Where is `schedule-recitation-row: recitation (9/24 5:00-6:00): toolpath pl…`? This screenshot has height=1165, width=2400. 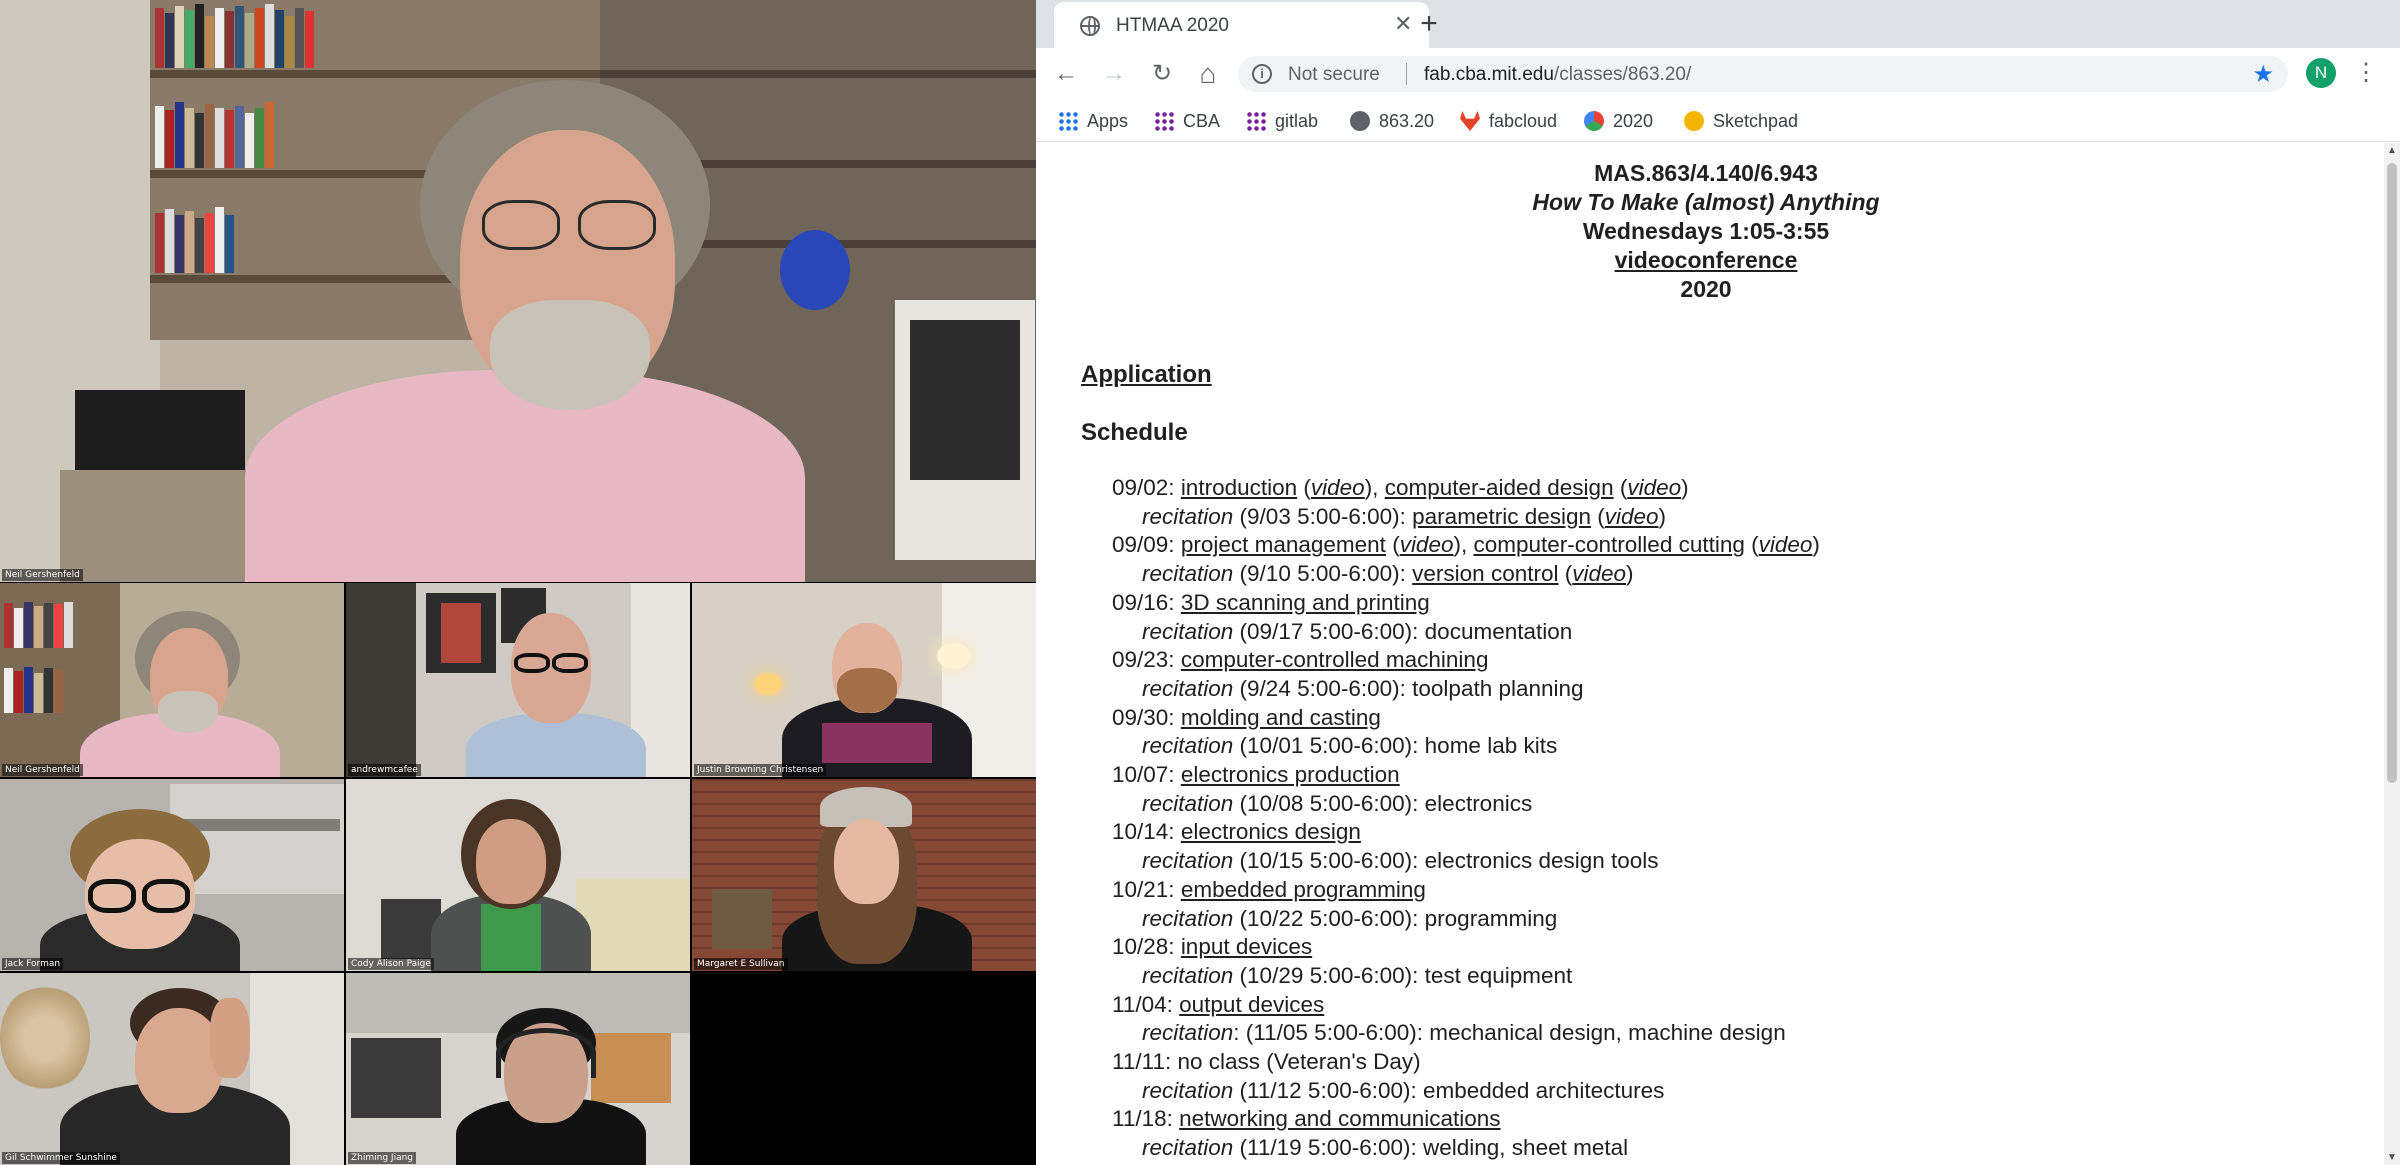 schedule-recitation-row: recitation (9/24 5:00-6:00): toolpath pl… is located at coordinates (1363, 689).